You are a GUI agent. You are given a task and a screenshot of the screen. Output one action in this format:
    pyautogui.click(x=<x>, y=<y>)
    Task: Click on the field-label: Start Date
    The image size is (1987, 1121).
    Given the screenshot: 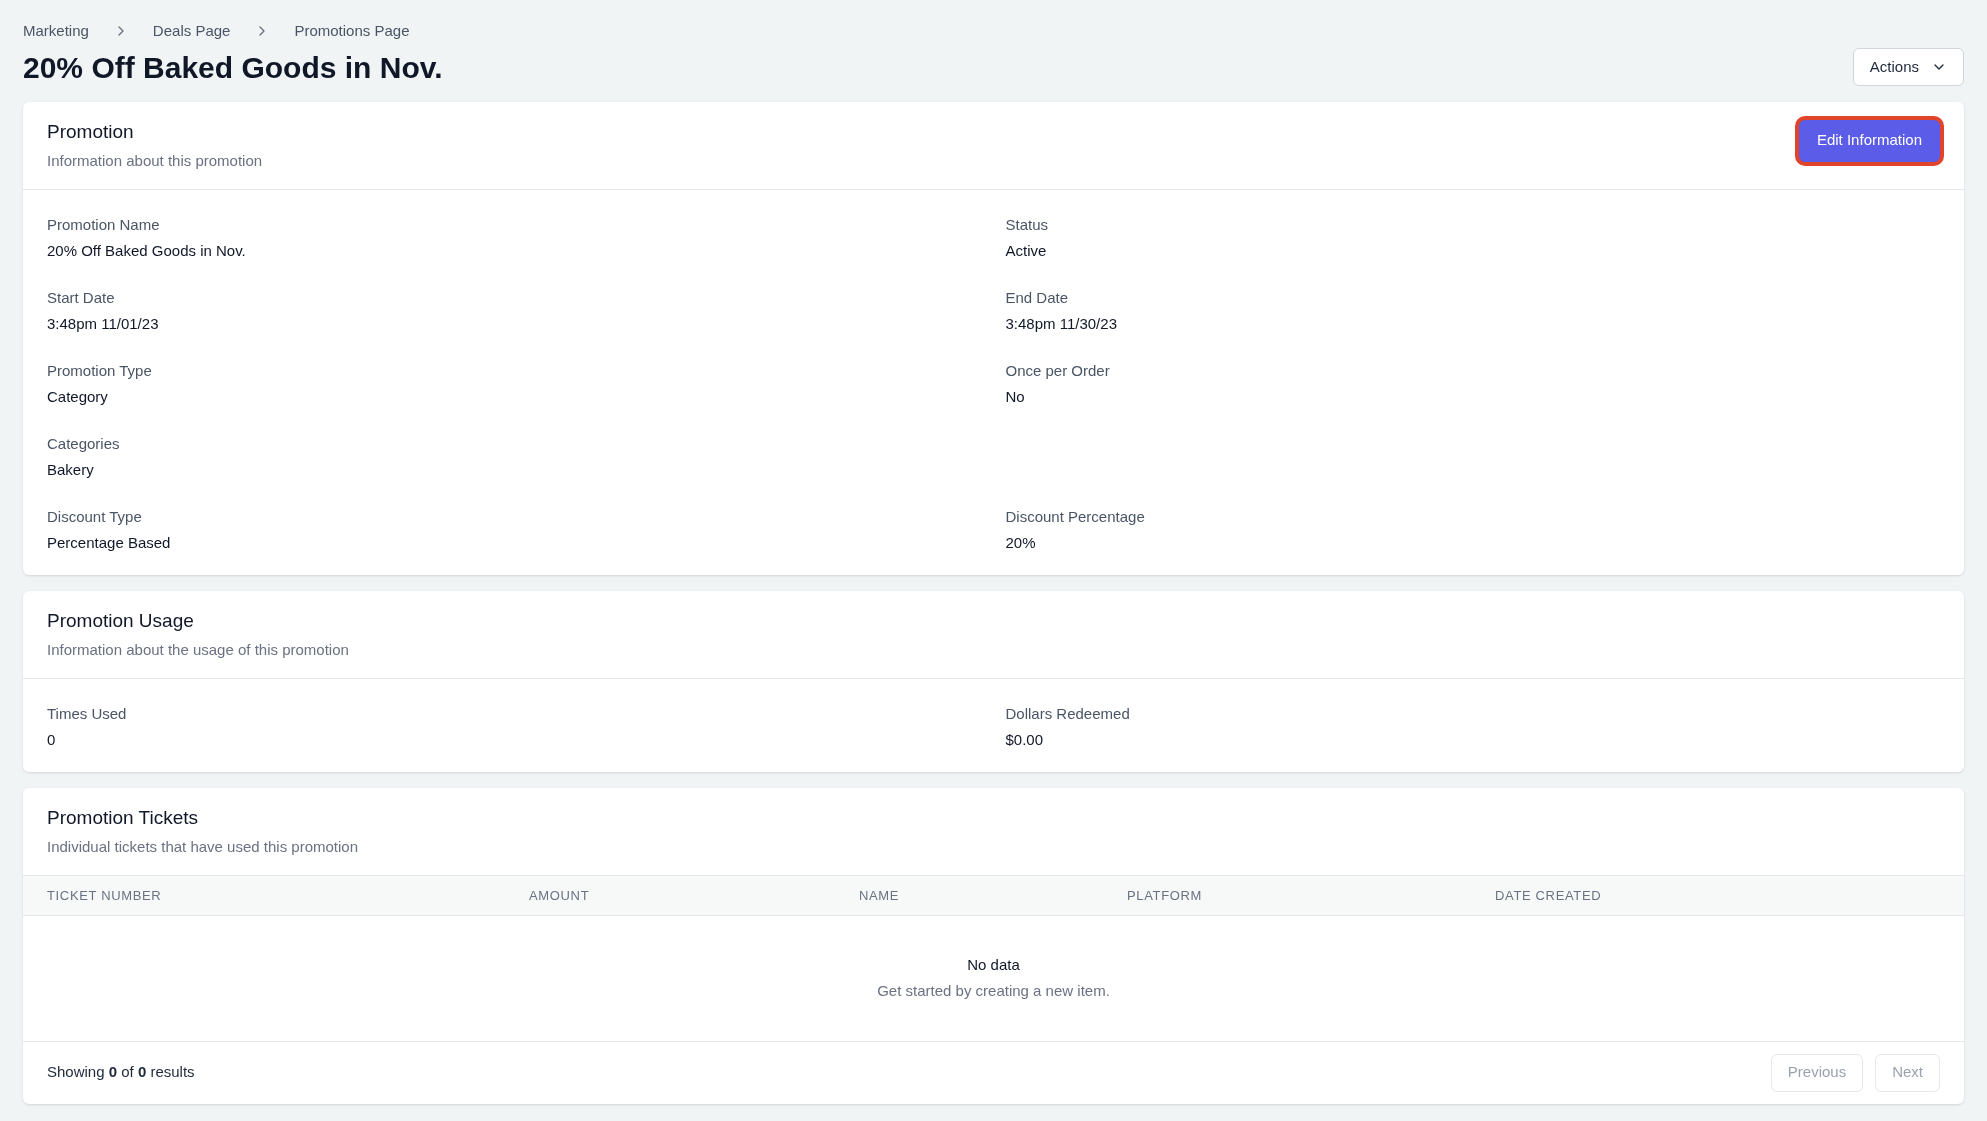 What is the action you would take?
    pyautogui.click(x=81, y=297)
    